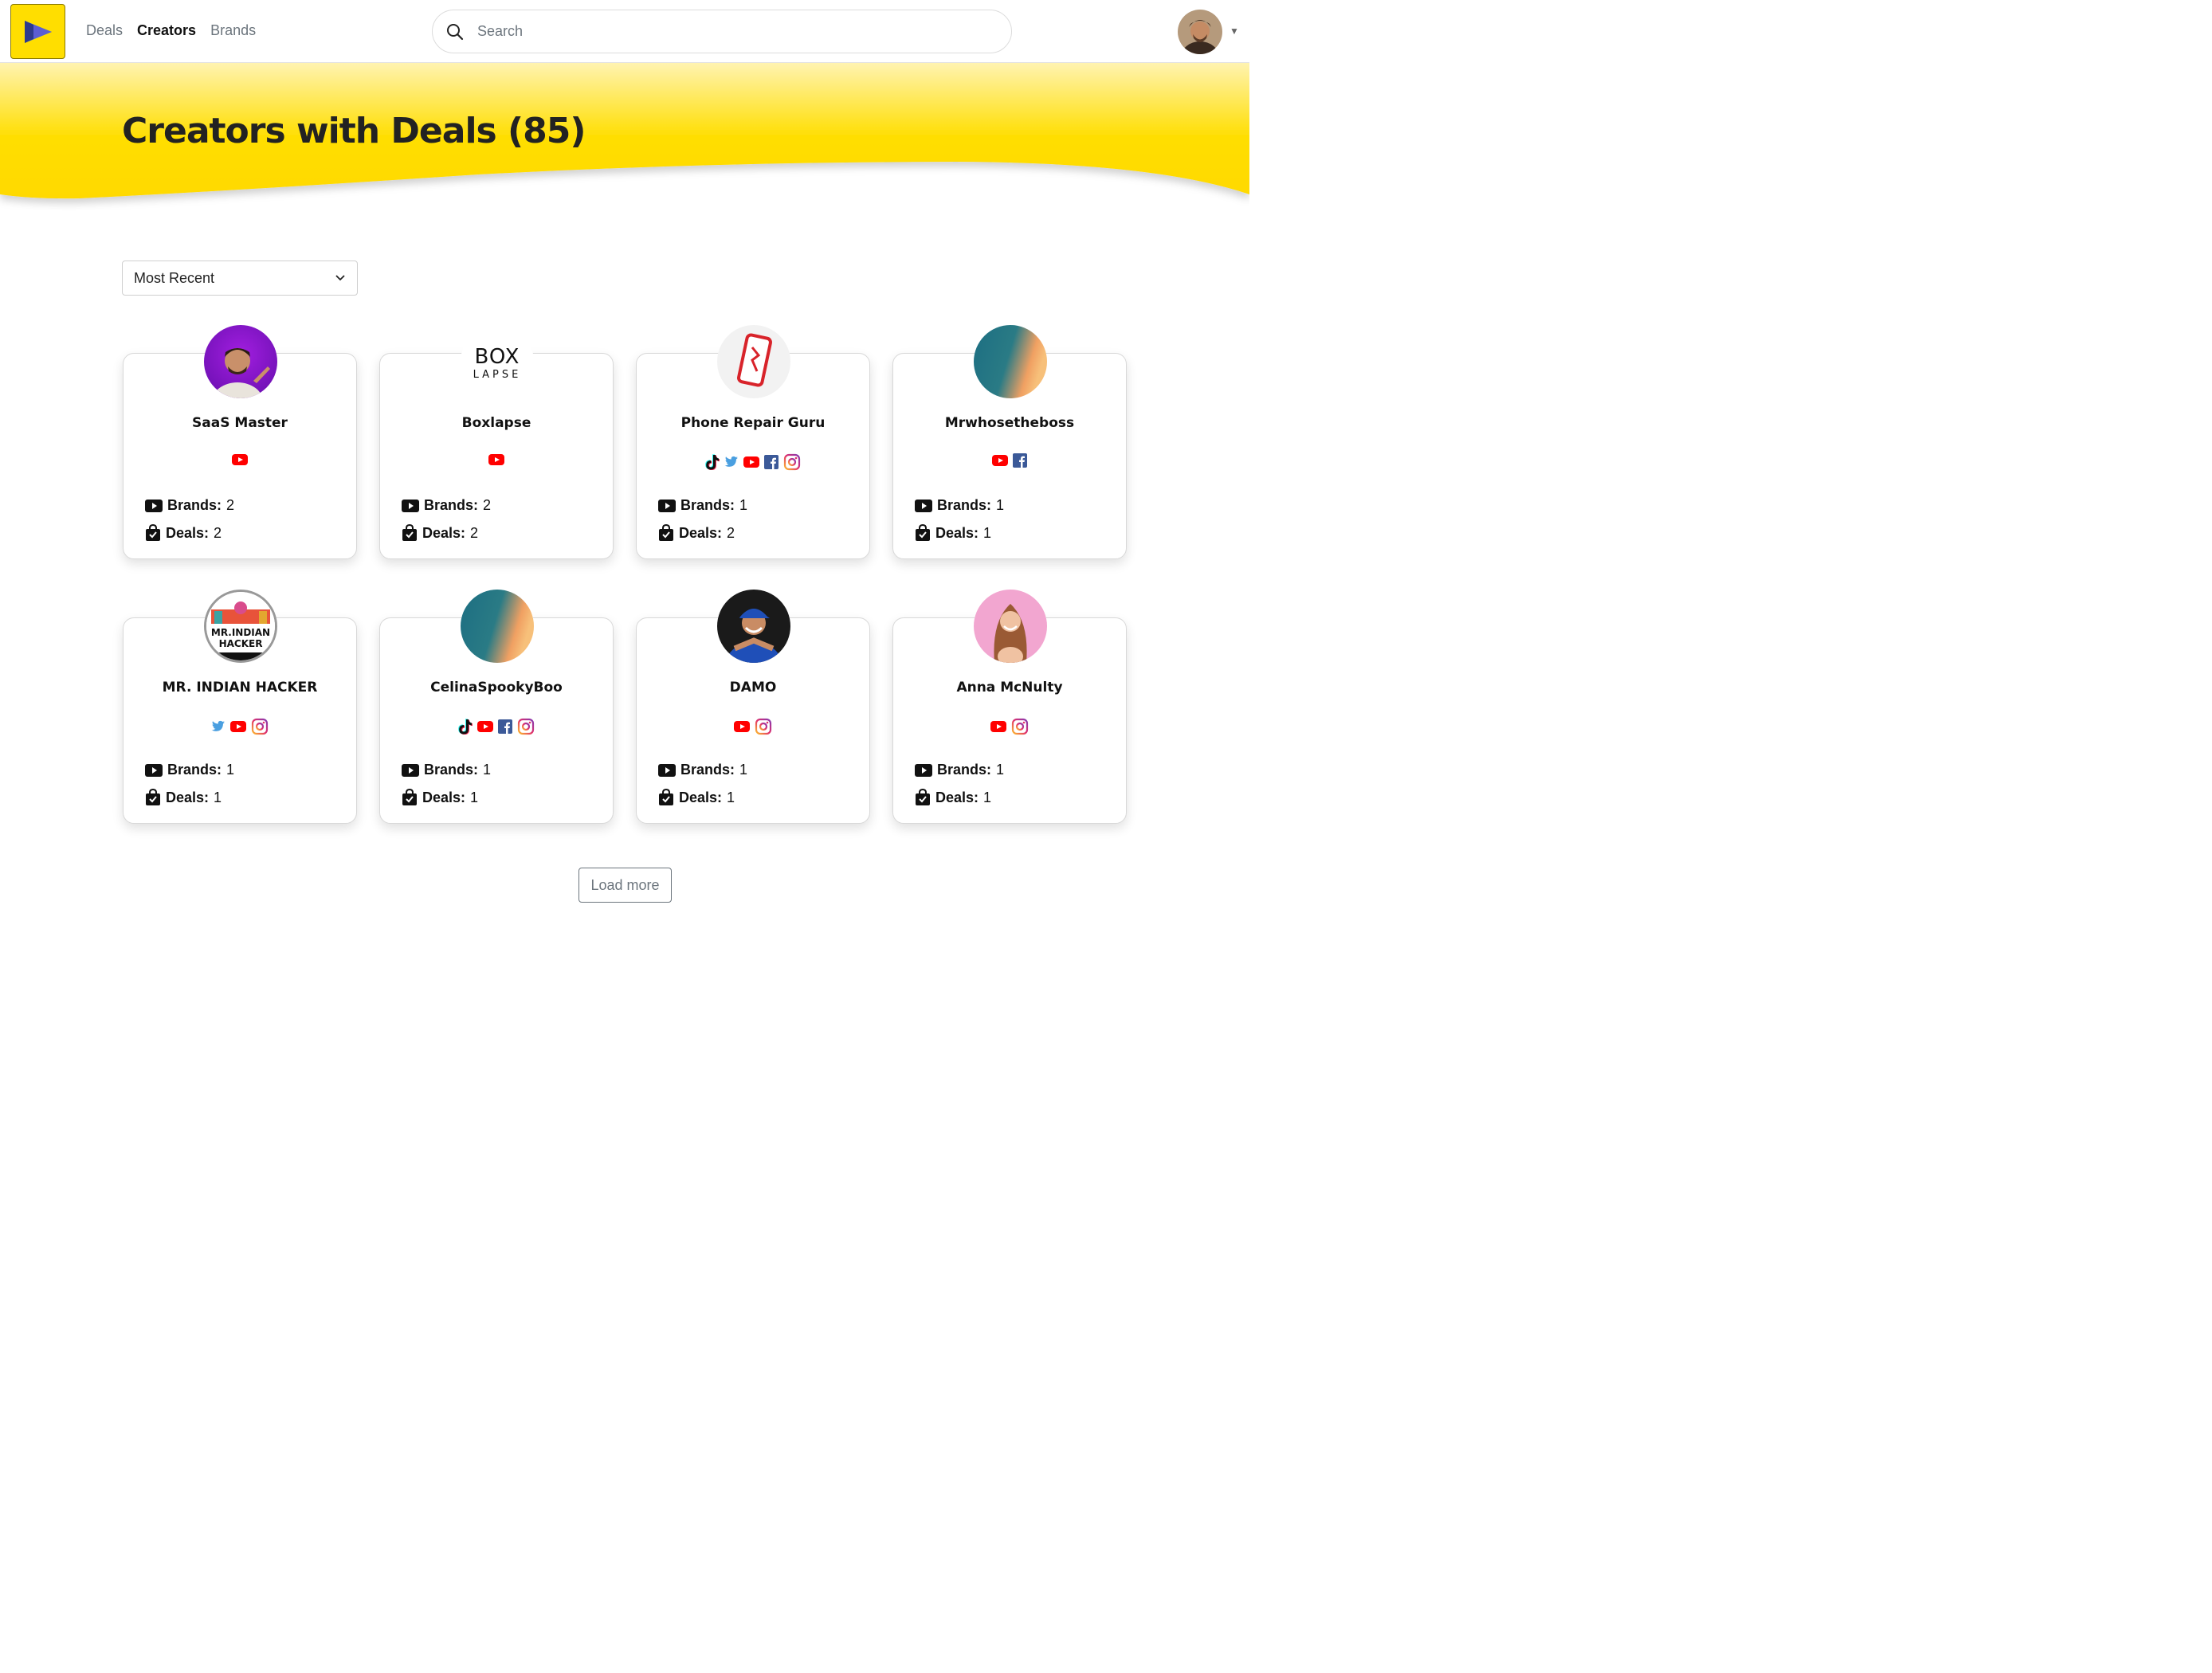 The height and width of the screenshot is (1673, 2212). I want to click on creator-name: CelinaSpookyBoo, so click(497, 687).